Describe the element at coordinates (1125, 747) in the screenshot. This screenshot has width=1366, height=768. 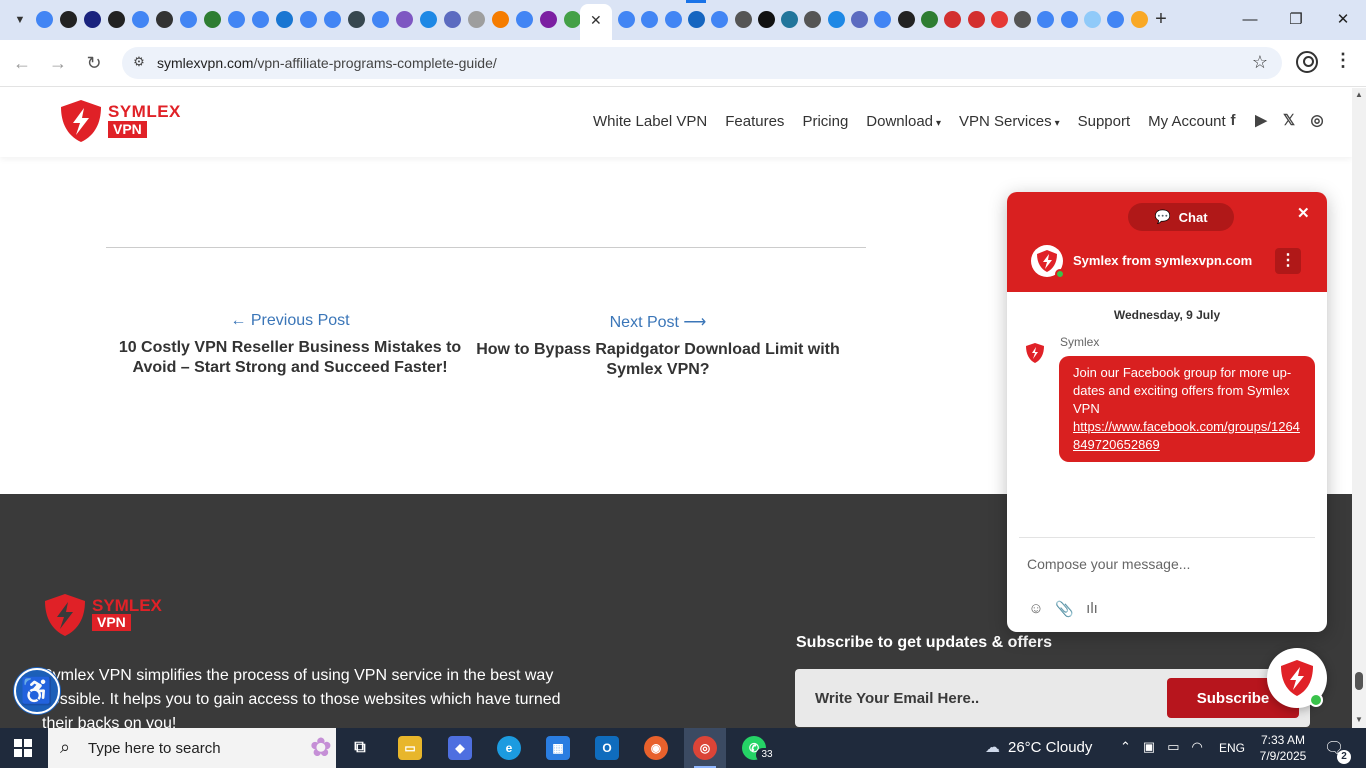
I see `show-hidden-icons-icon: ⌃` at that location.